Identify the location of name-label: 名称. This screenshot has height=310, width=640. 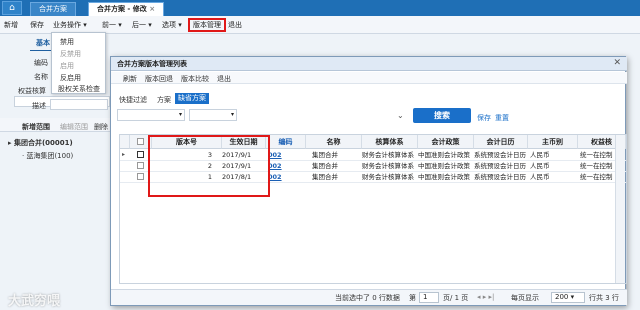
(41, 77).